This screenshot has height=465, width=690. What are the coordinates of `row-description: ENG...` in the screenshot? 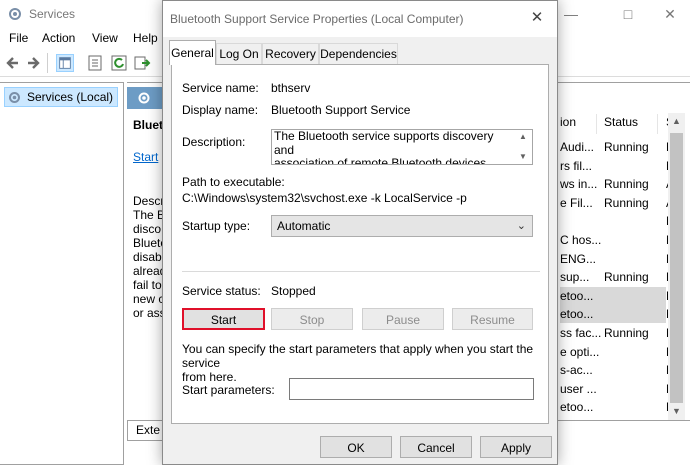 It's located at (578, 258).